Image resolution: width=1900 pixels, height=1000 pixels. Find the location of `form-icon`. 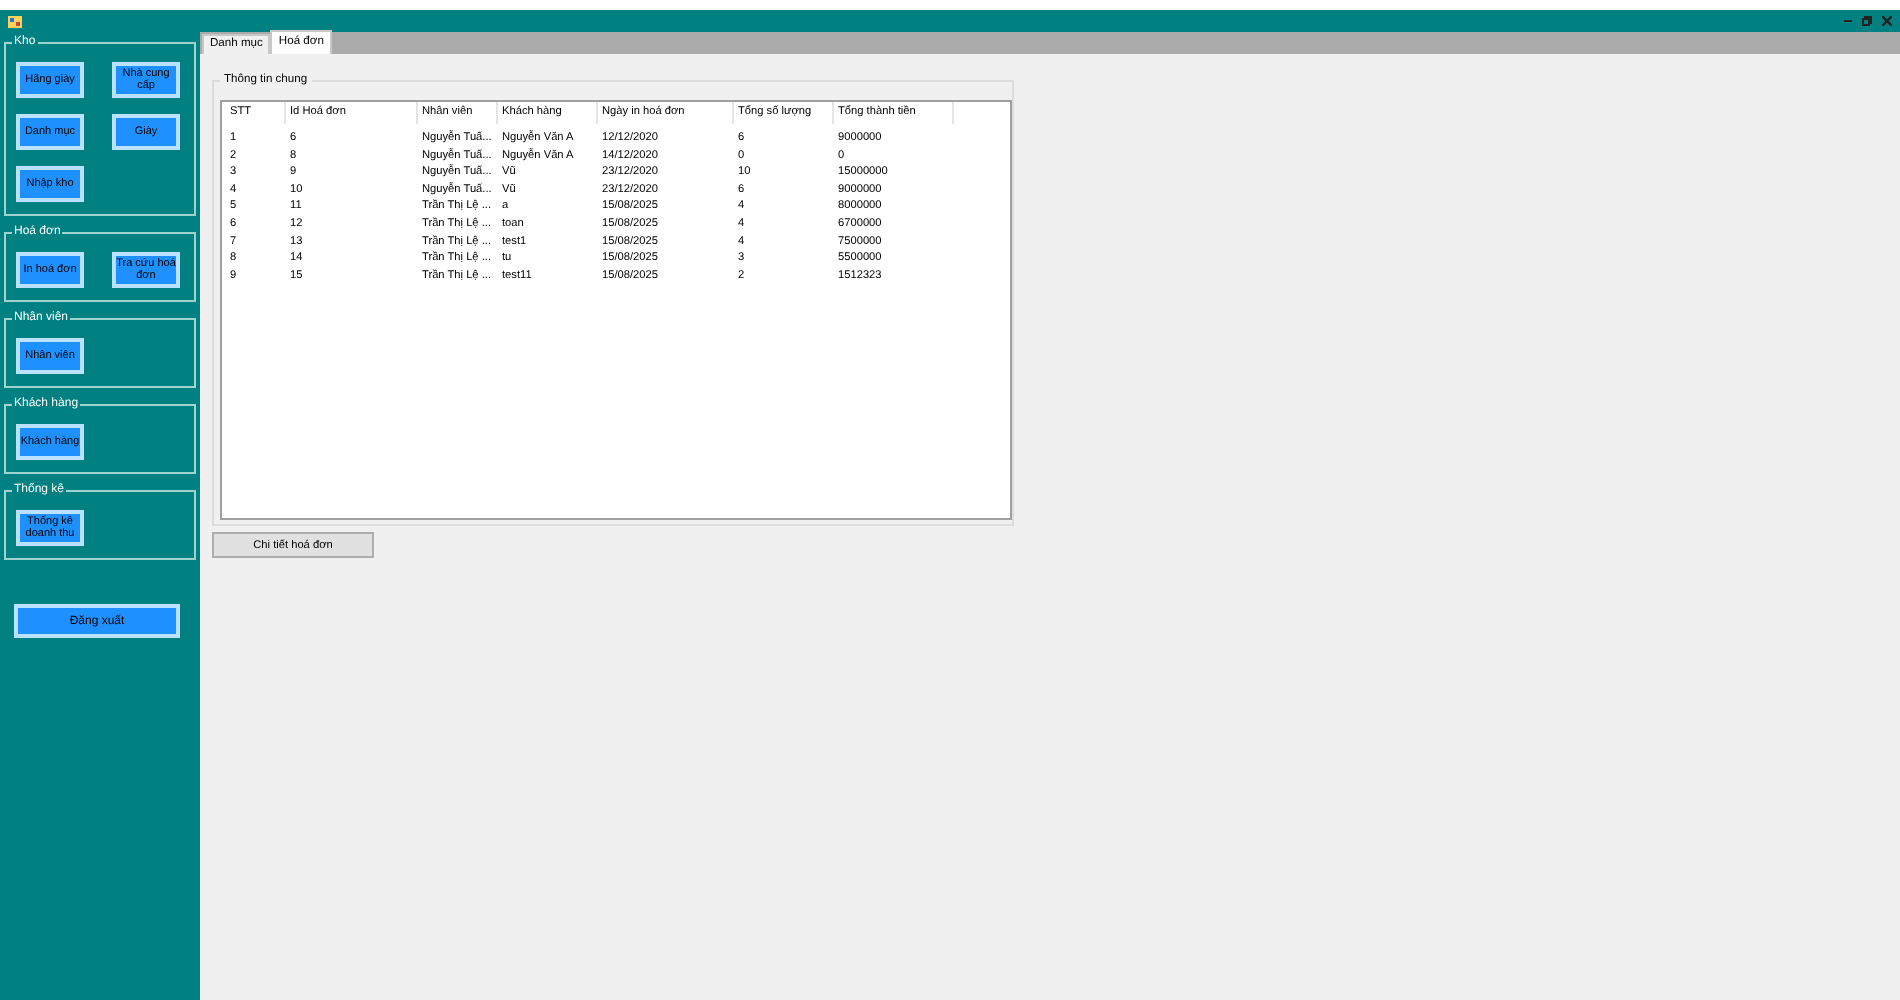

form-icon is located at coordinates (15, 21).